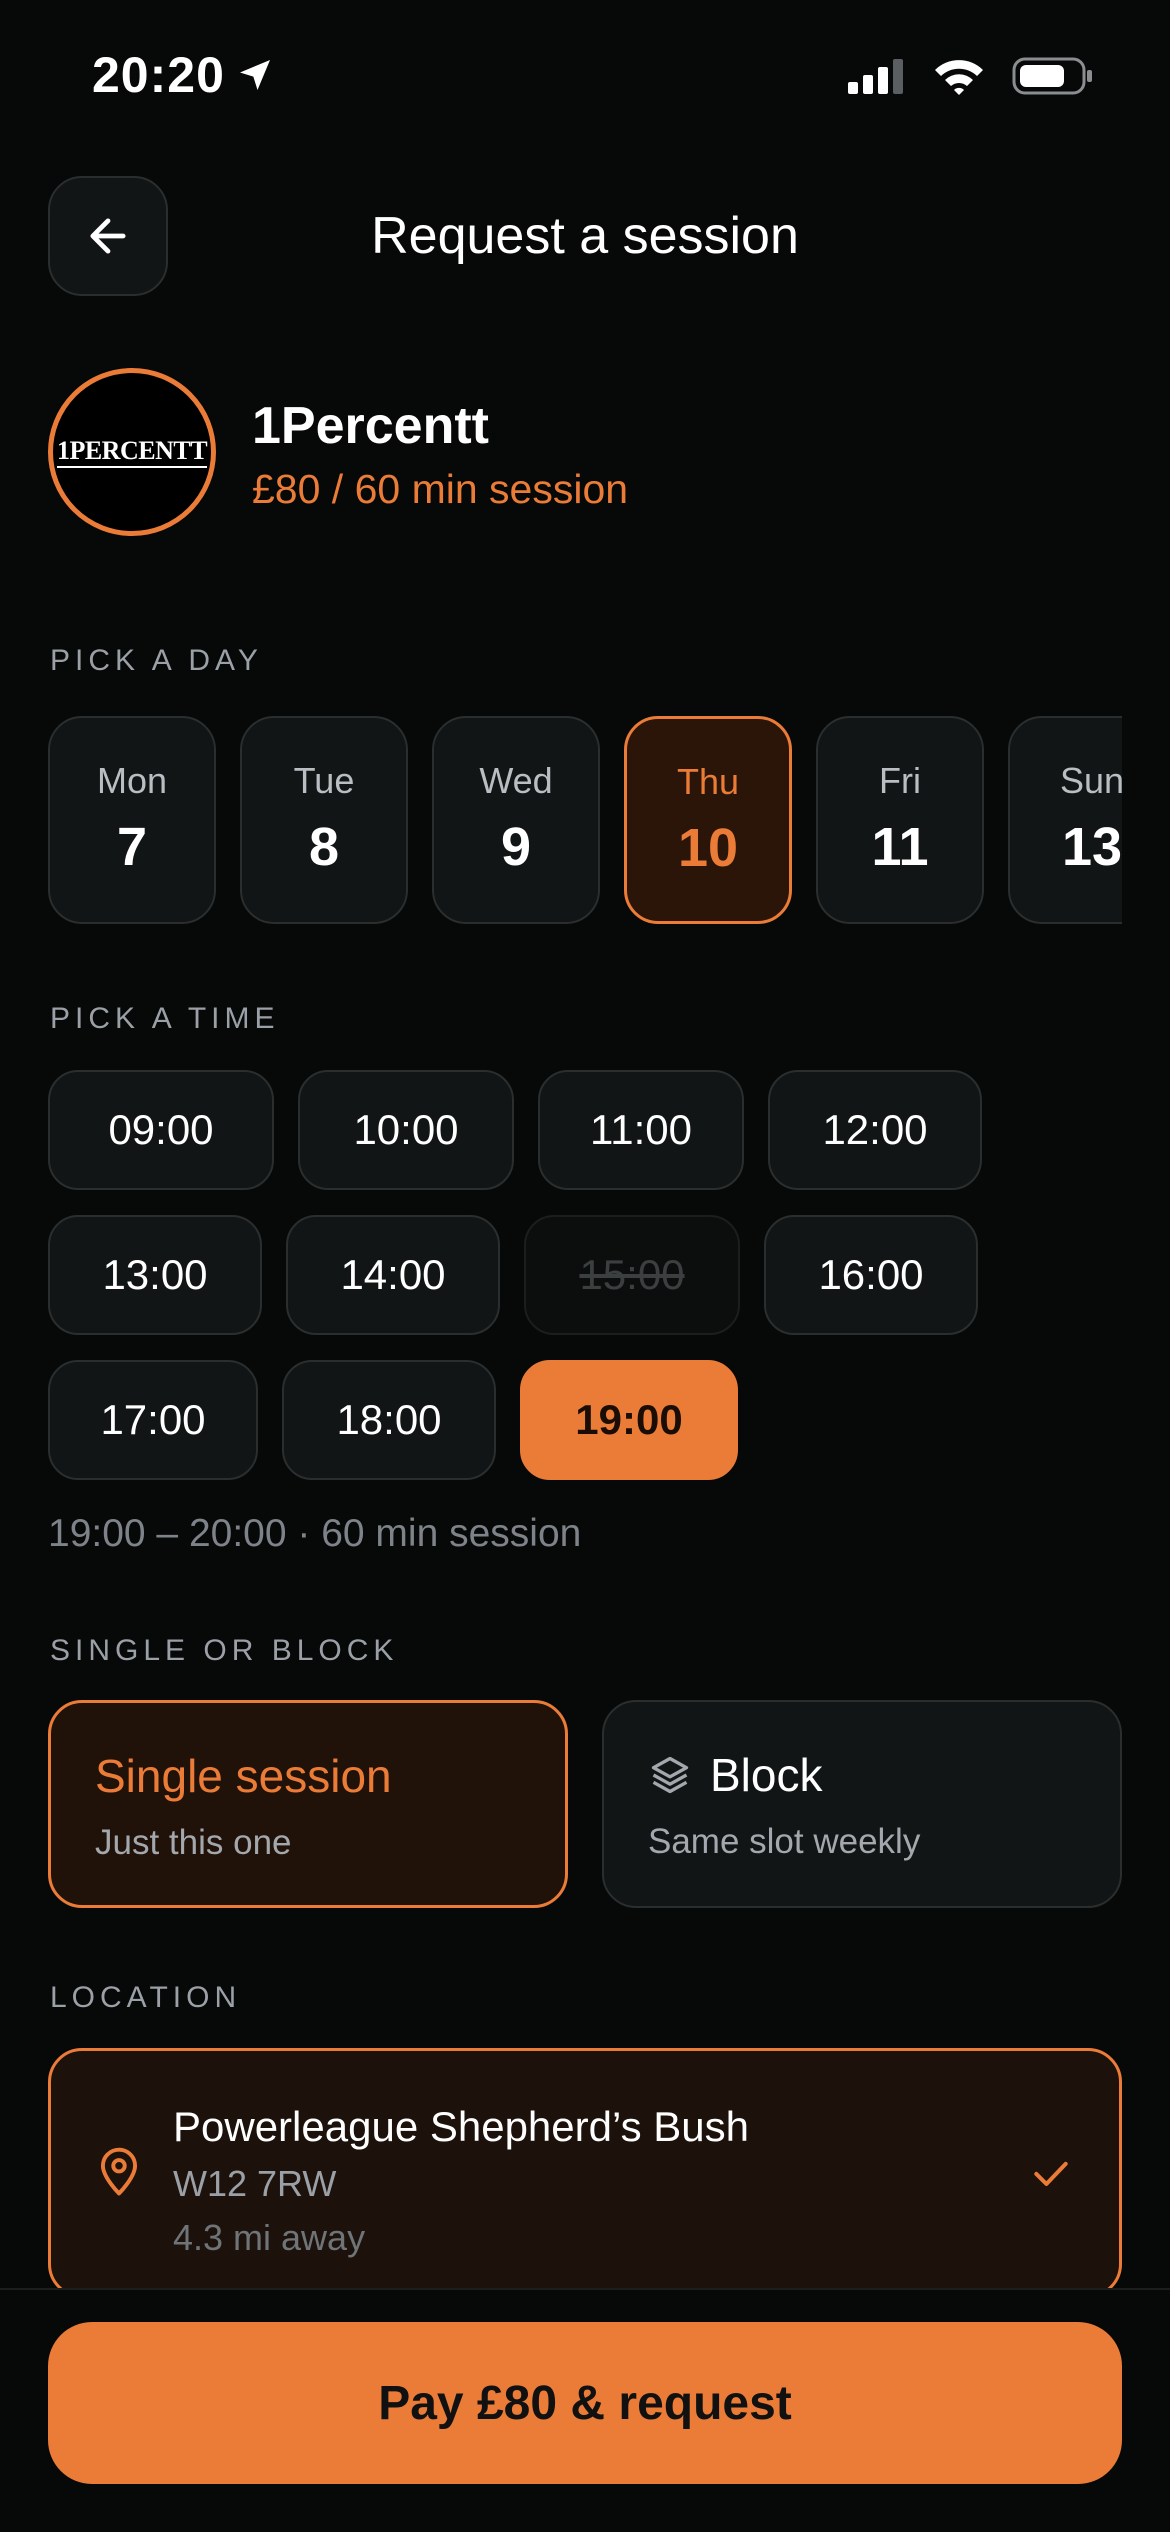 This screenshot has height=2532, width=1170. I want to click on location-name: Powerleague Shepherd’s Bush, so click(461, 2126).